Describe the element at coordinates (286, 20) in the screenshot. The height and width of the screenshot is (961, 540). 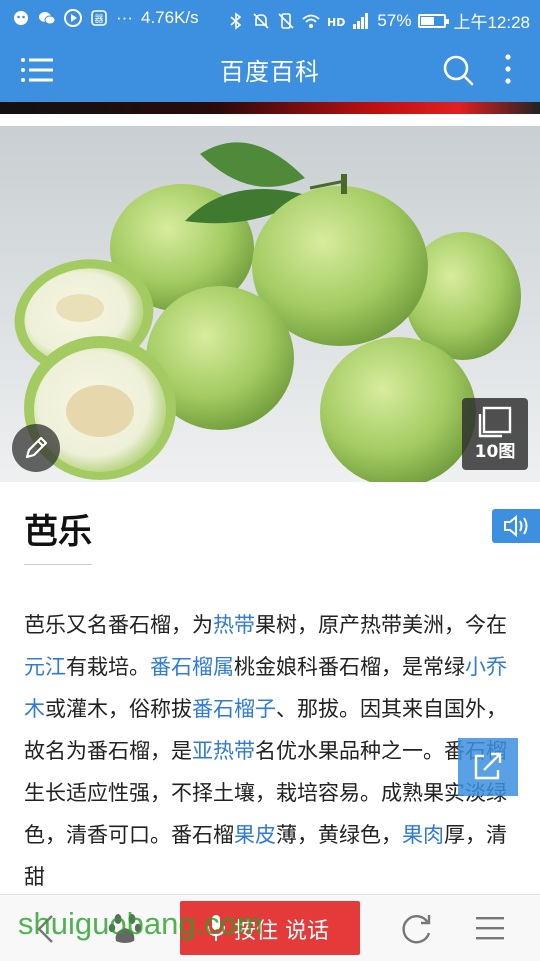
I see `vibrate-icon` at that location.